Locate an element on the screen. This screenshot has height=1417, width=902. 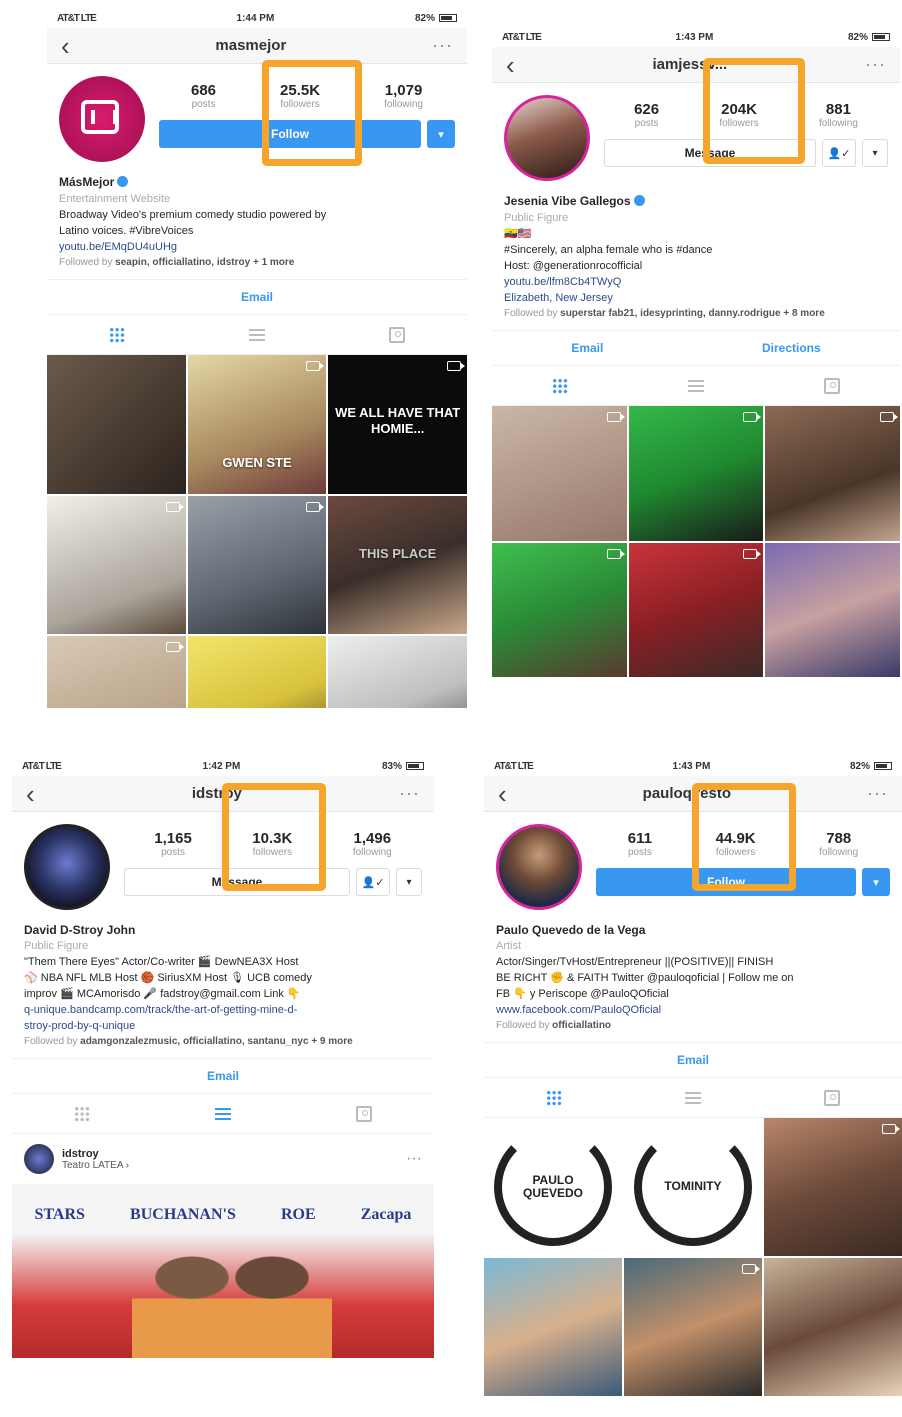
followed-by: Followed by officiallatino is located at coordinates (693, 1026).